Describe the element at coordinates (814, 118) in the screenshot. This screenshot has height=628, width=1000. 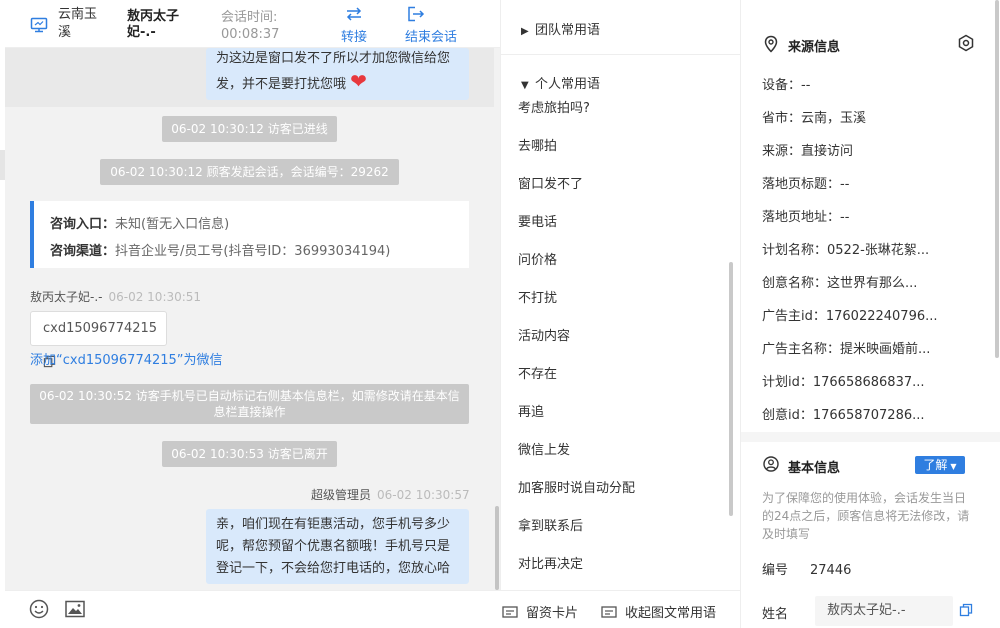
I see `source-field: 省市：云南，玉溪` at that location.